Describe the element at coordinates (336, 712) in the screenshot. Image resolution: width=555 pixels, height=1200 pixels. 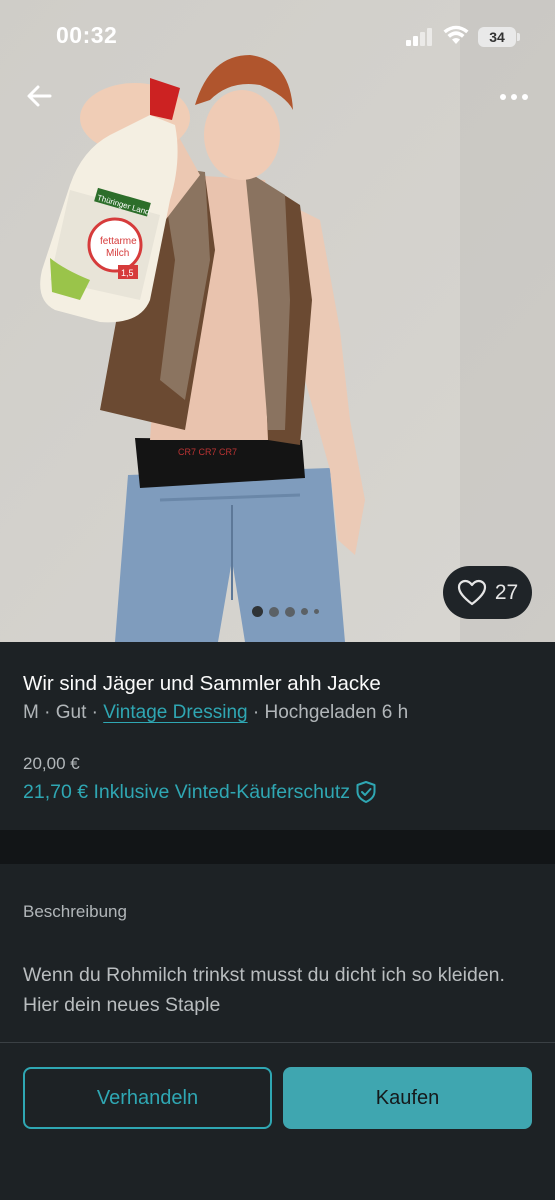
I see `upload-time: Hochgeladen 6 h` at that location.